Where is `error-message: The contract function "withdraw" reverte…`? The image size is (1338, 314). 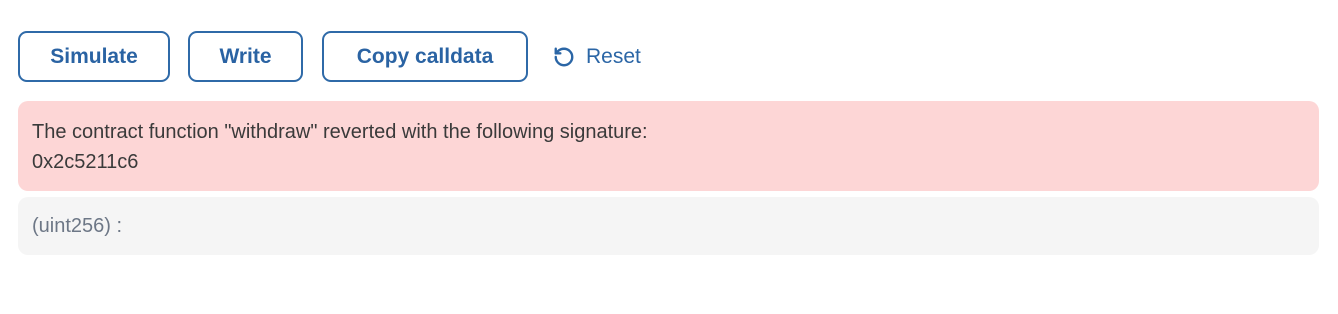
error-message: The contract function "withdraw" reverte… is located at coordinates (340, 132).